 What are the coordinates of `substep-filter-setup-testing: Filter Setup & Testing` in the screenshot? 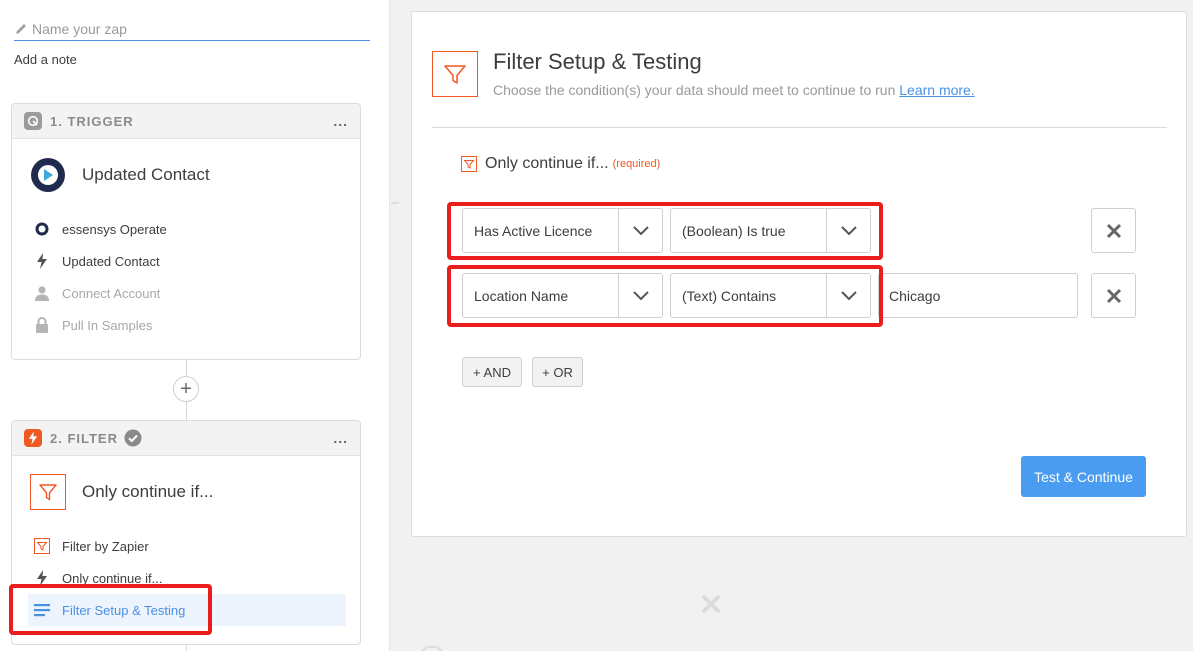 It's located at (187, 610).